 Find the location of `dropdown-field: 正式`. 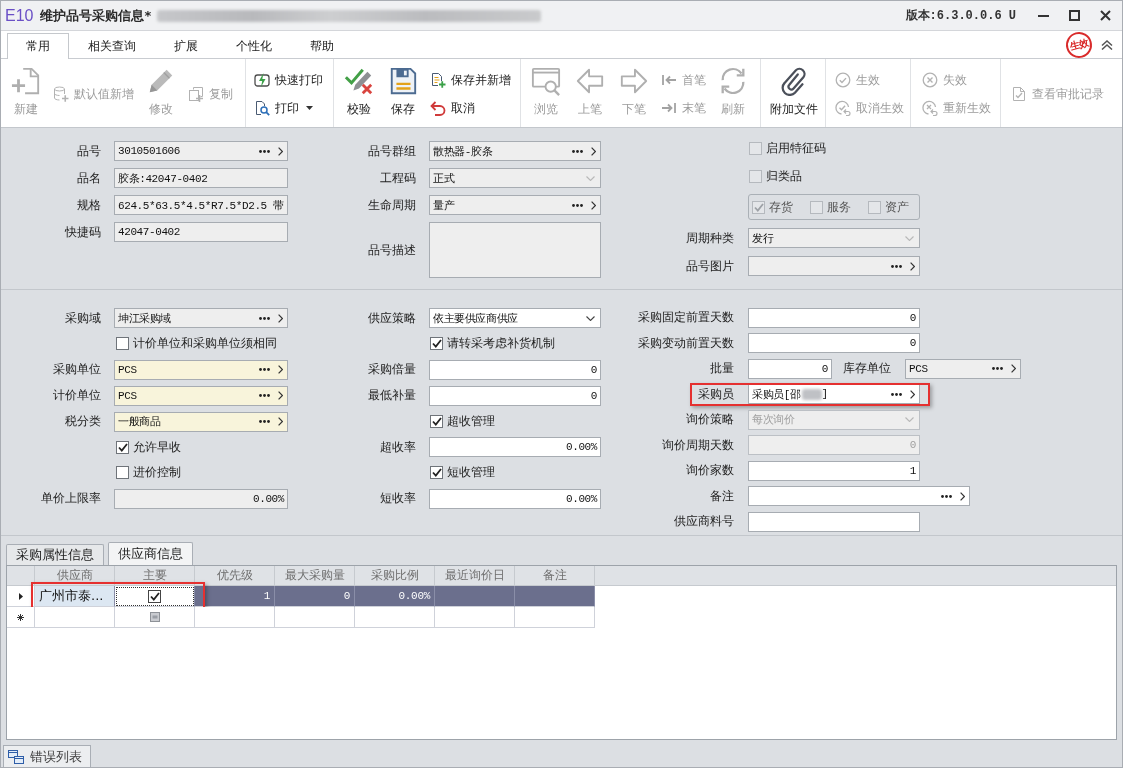

dropdown-field: 正式 is located at coordinates (515, 178).